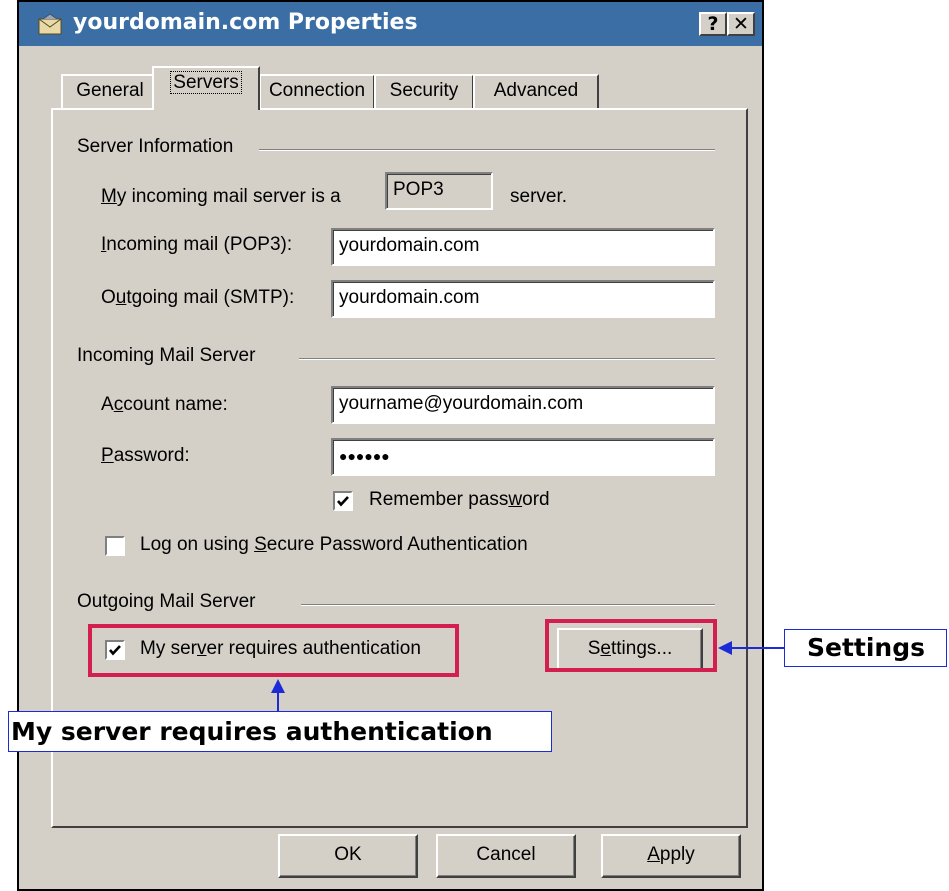 The width and height of the screenshot is (949, 891). What do you see at coordinates (527, 676) in the screenshot?
I see `callout-arrows` at bounding box center [527, 676].